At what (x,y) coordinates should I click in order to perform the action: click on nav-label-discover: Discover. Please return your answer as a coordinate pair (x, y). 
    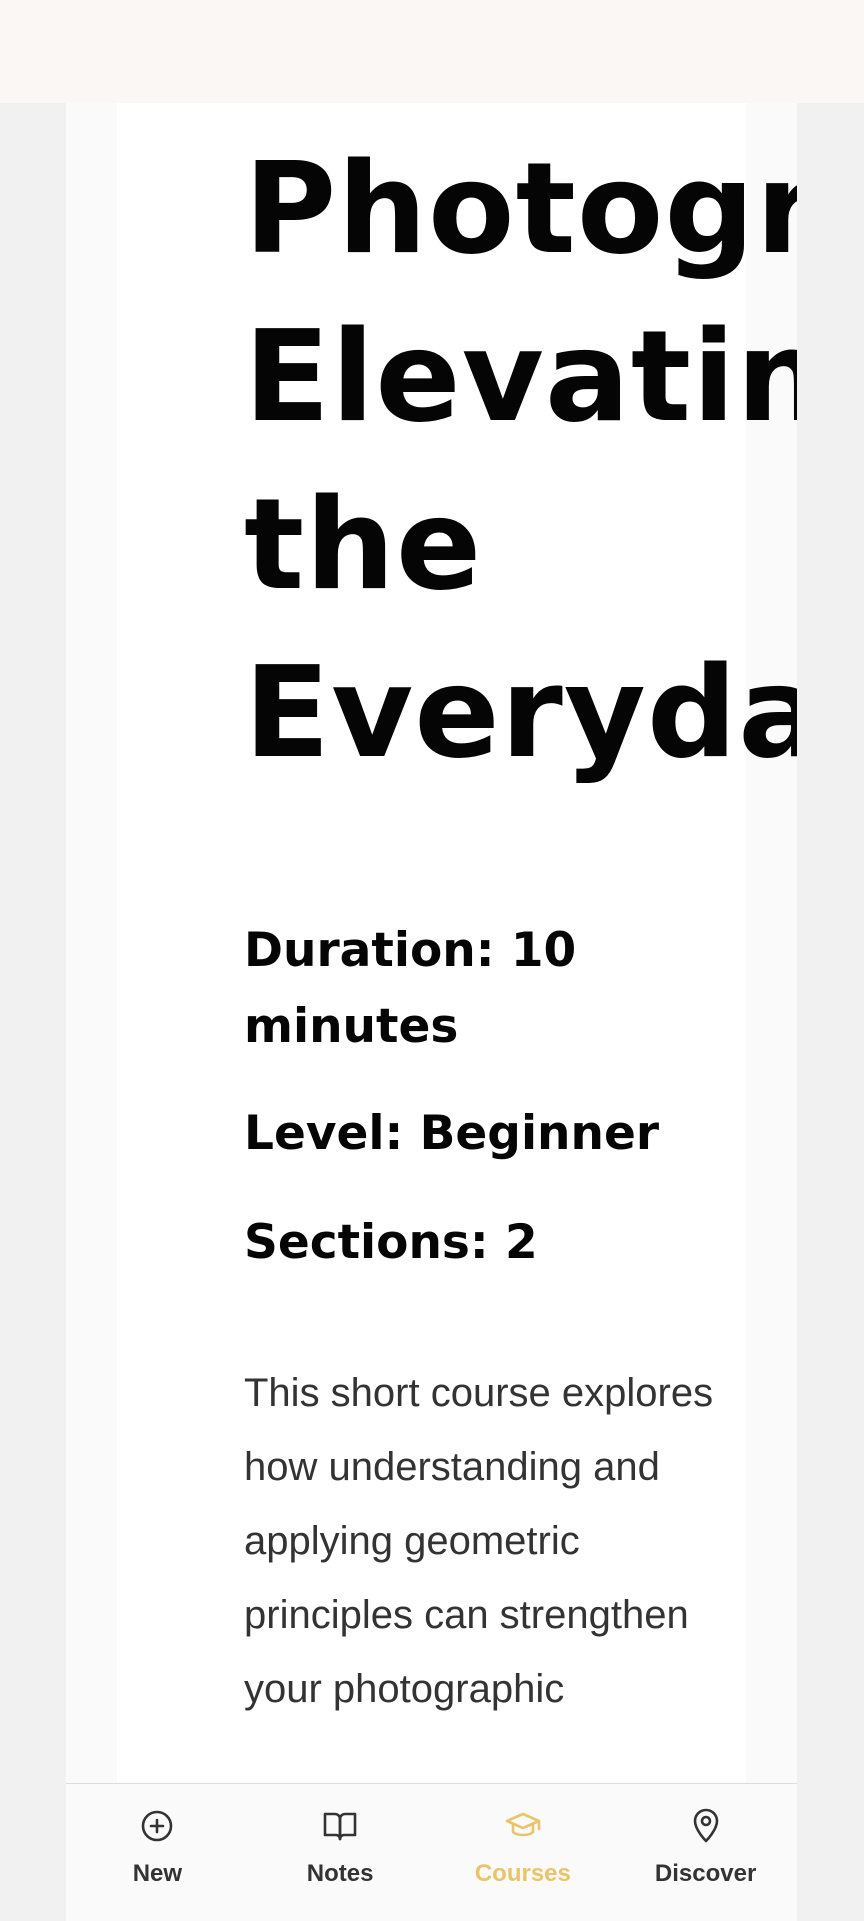
    Looking at the image, I should click on (705, 1873).